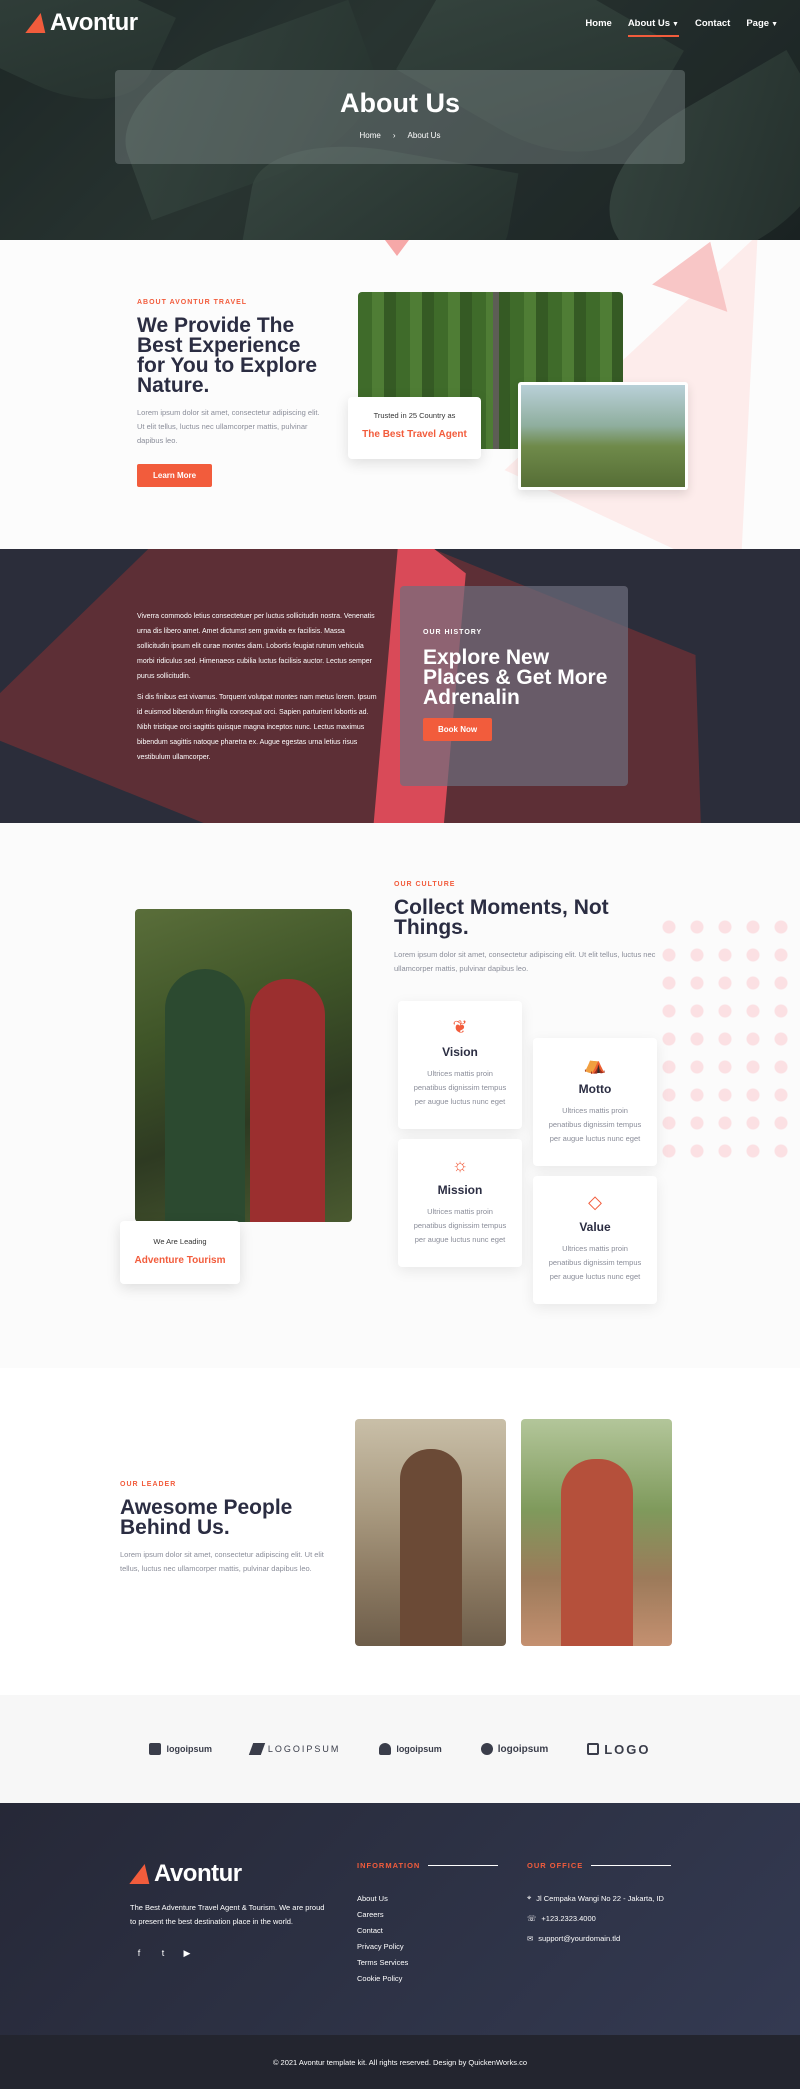 This screenshot has height=2092, width=800. I want to click on breadcrumb: Home › About Us, so click(400, 135).